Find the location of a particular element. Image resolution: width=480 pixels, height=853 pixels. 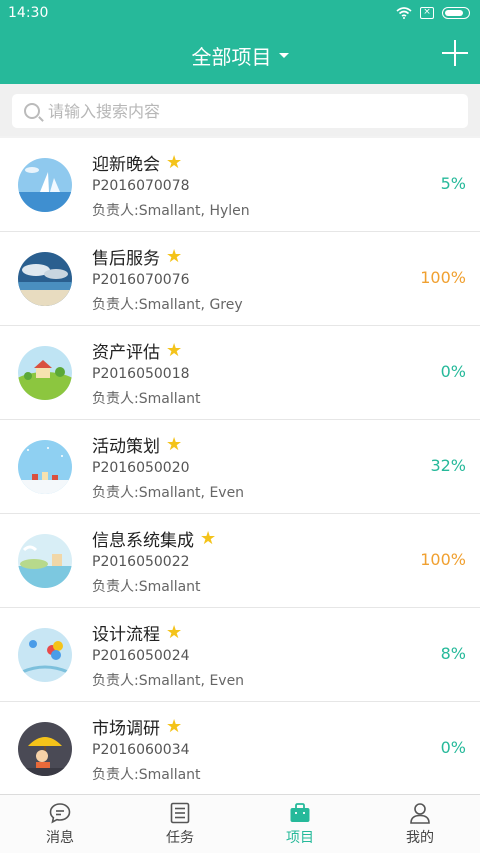

project-list-item: 市场调研 ★ P2016060034 负责人:Smallant 0% is located at coordinates (240, 748).